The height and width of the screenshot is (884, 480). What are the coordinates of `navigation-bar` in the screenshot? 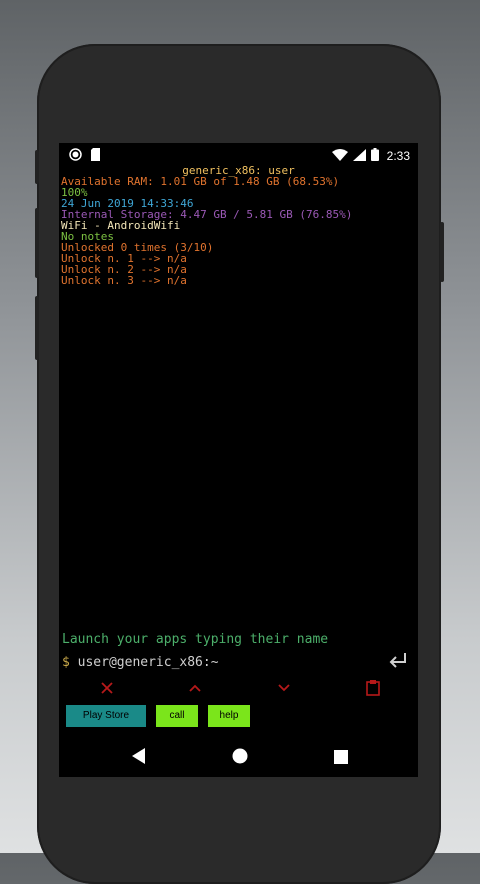 It's located at (238, 756).